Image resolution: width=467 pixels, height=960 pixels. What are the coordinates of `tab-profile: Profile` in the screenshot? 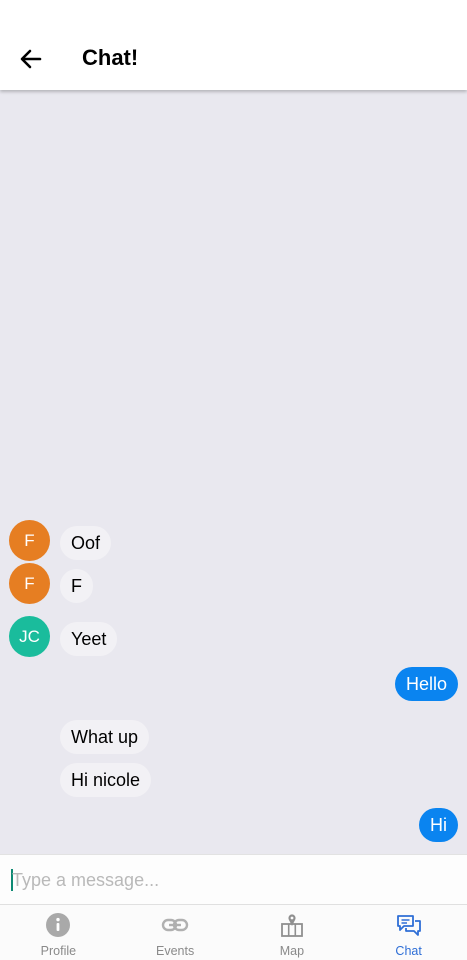 It's located at (58, 932).